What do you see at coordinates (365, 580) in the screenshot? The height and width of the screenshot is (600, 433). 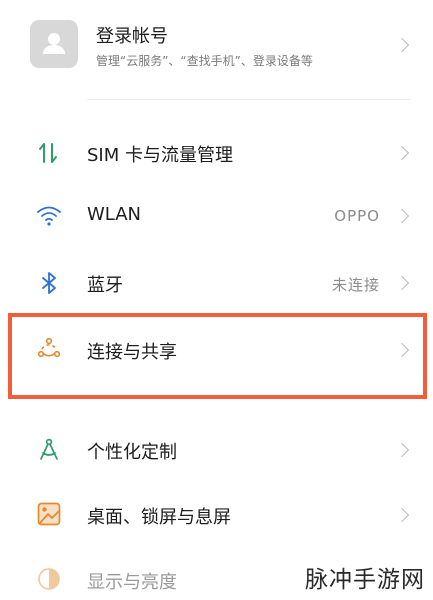 I see `watermark: 脉冲手游网` at bounding box center [365, 580].